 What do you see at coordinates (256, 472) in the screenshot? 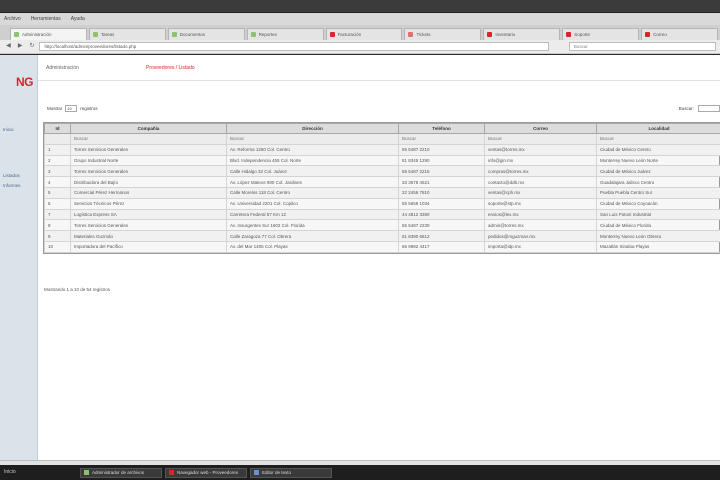
I see `app-icon` at bounding box center [256, 472].